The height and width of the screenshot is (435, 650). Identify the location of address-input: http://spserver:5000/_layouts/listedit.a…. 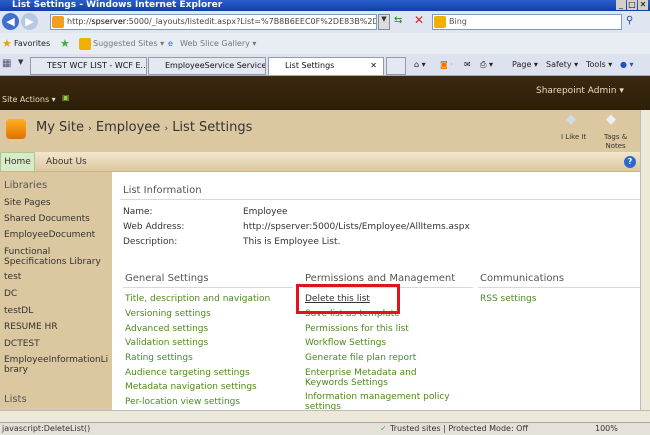
(213, 22).